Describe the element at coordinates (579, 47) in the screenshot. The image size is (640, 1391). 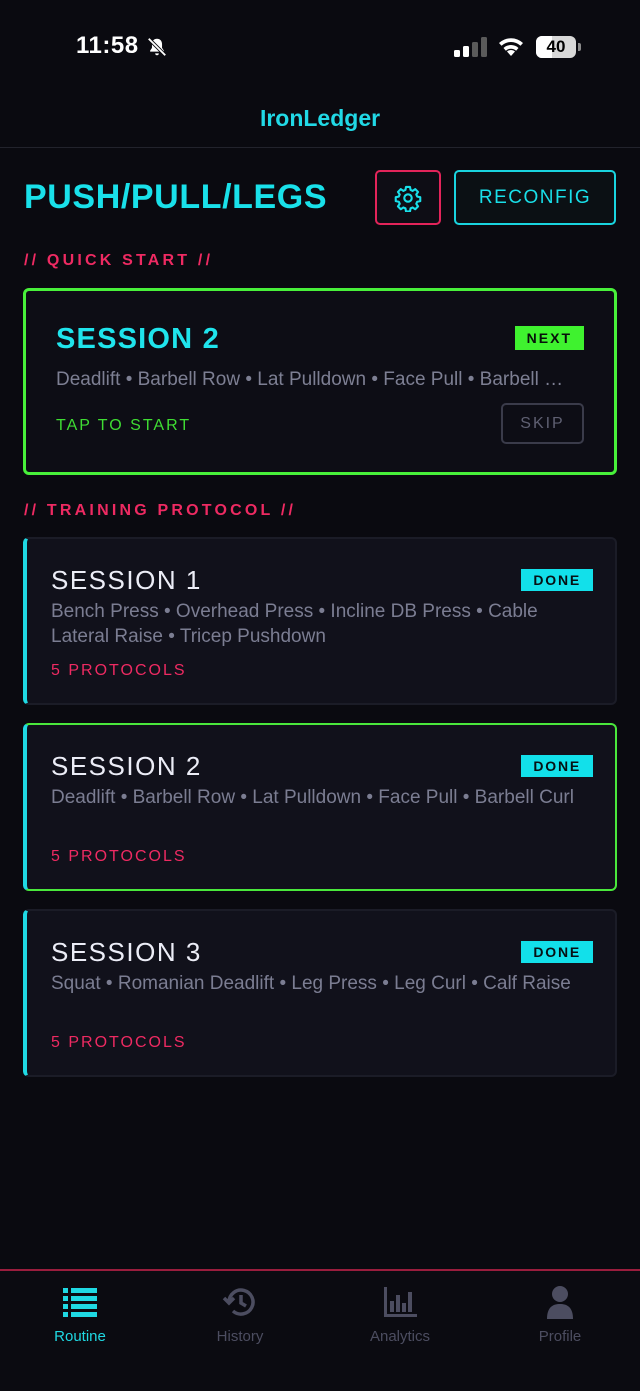
I see `battery-cap` at that location.